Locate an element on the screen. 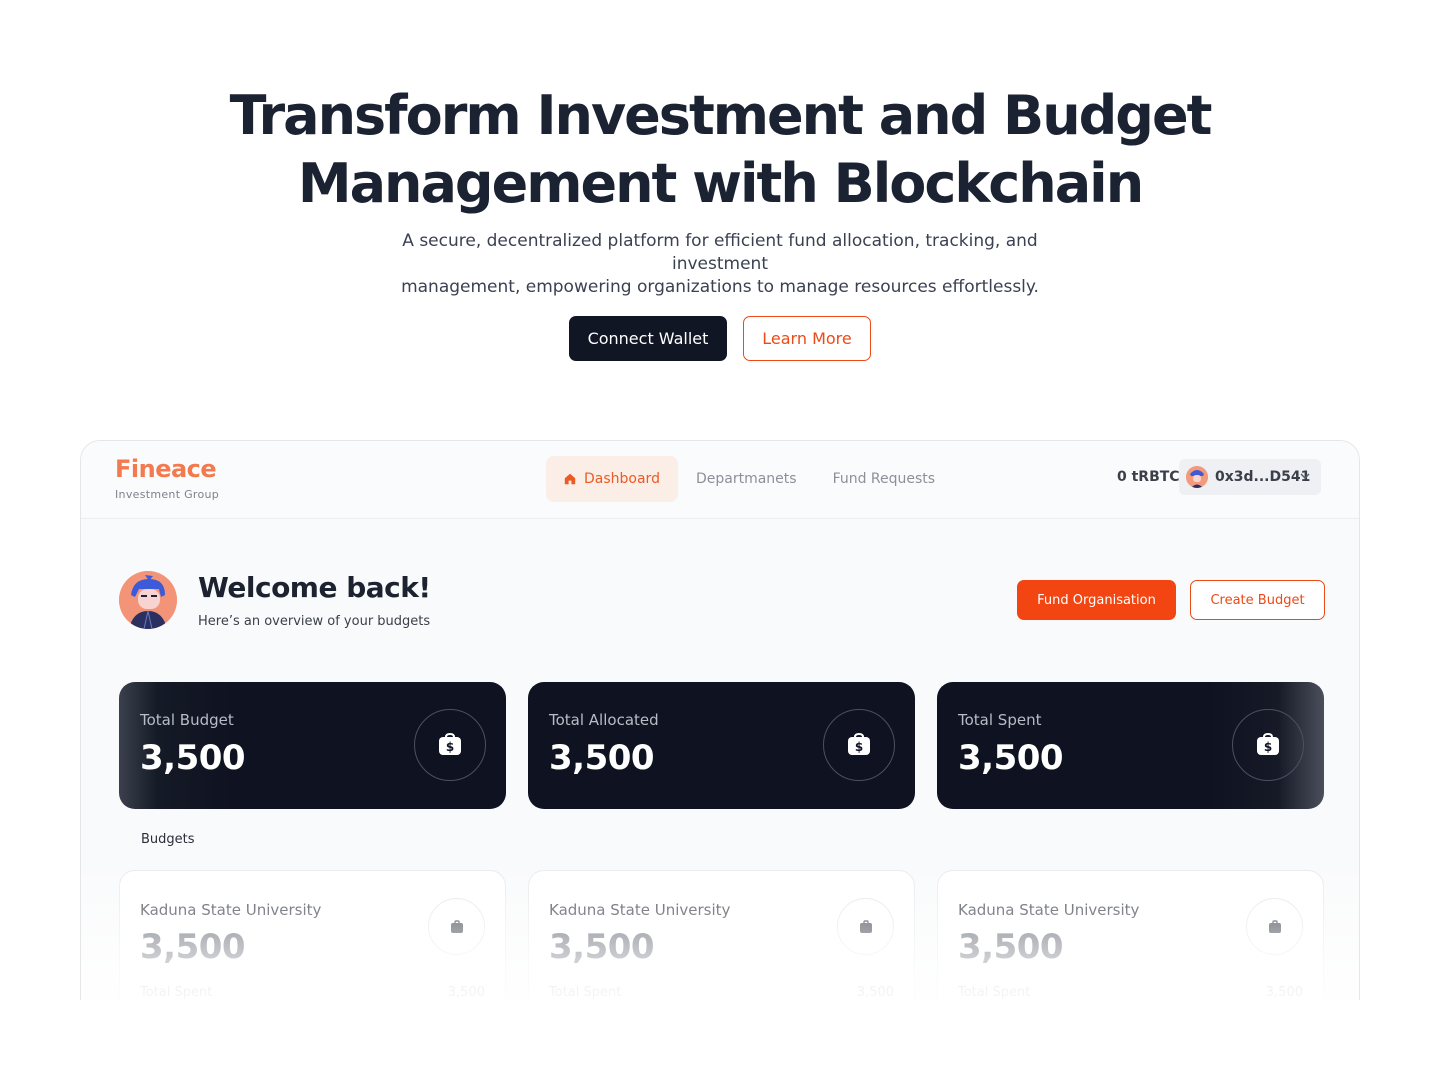 The image size is (1440, 1081). logo-tagline: Investment Group is located at coordinates (167, 494).